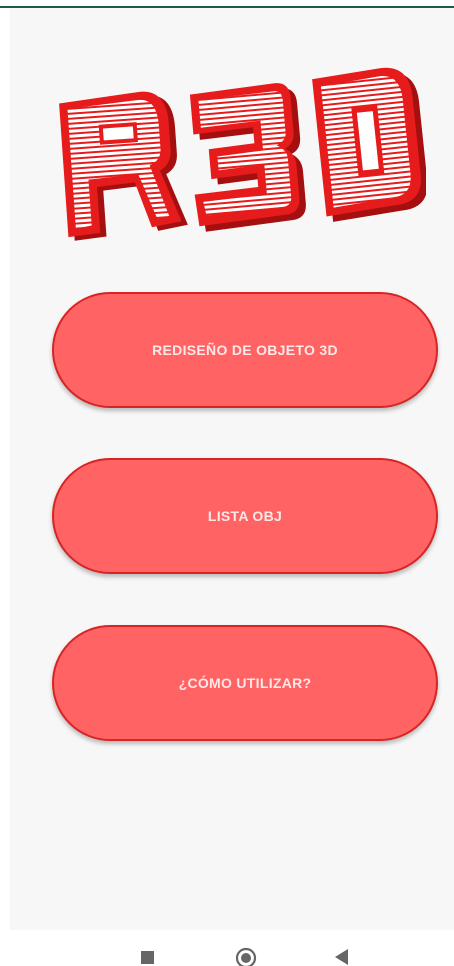 Image resolution: width=454 pixels, height=966 pixels. I want to click on back-icon, so click(342, 957).